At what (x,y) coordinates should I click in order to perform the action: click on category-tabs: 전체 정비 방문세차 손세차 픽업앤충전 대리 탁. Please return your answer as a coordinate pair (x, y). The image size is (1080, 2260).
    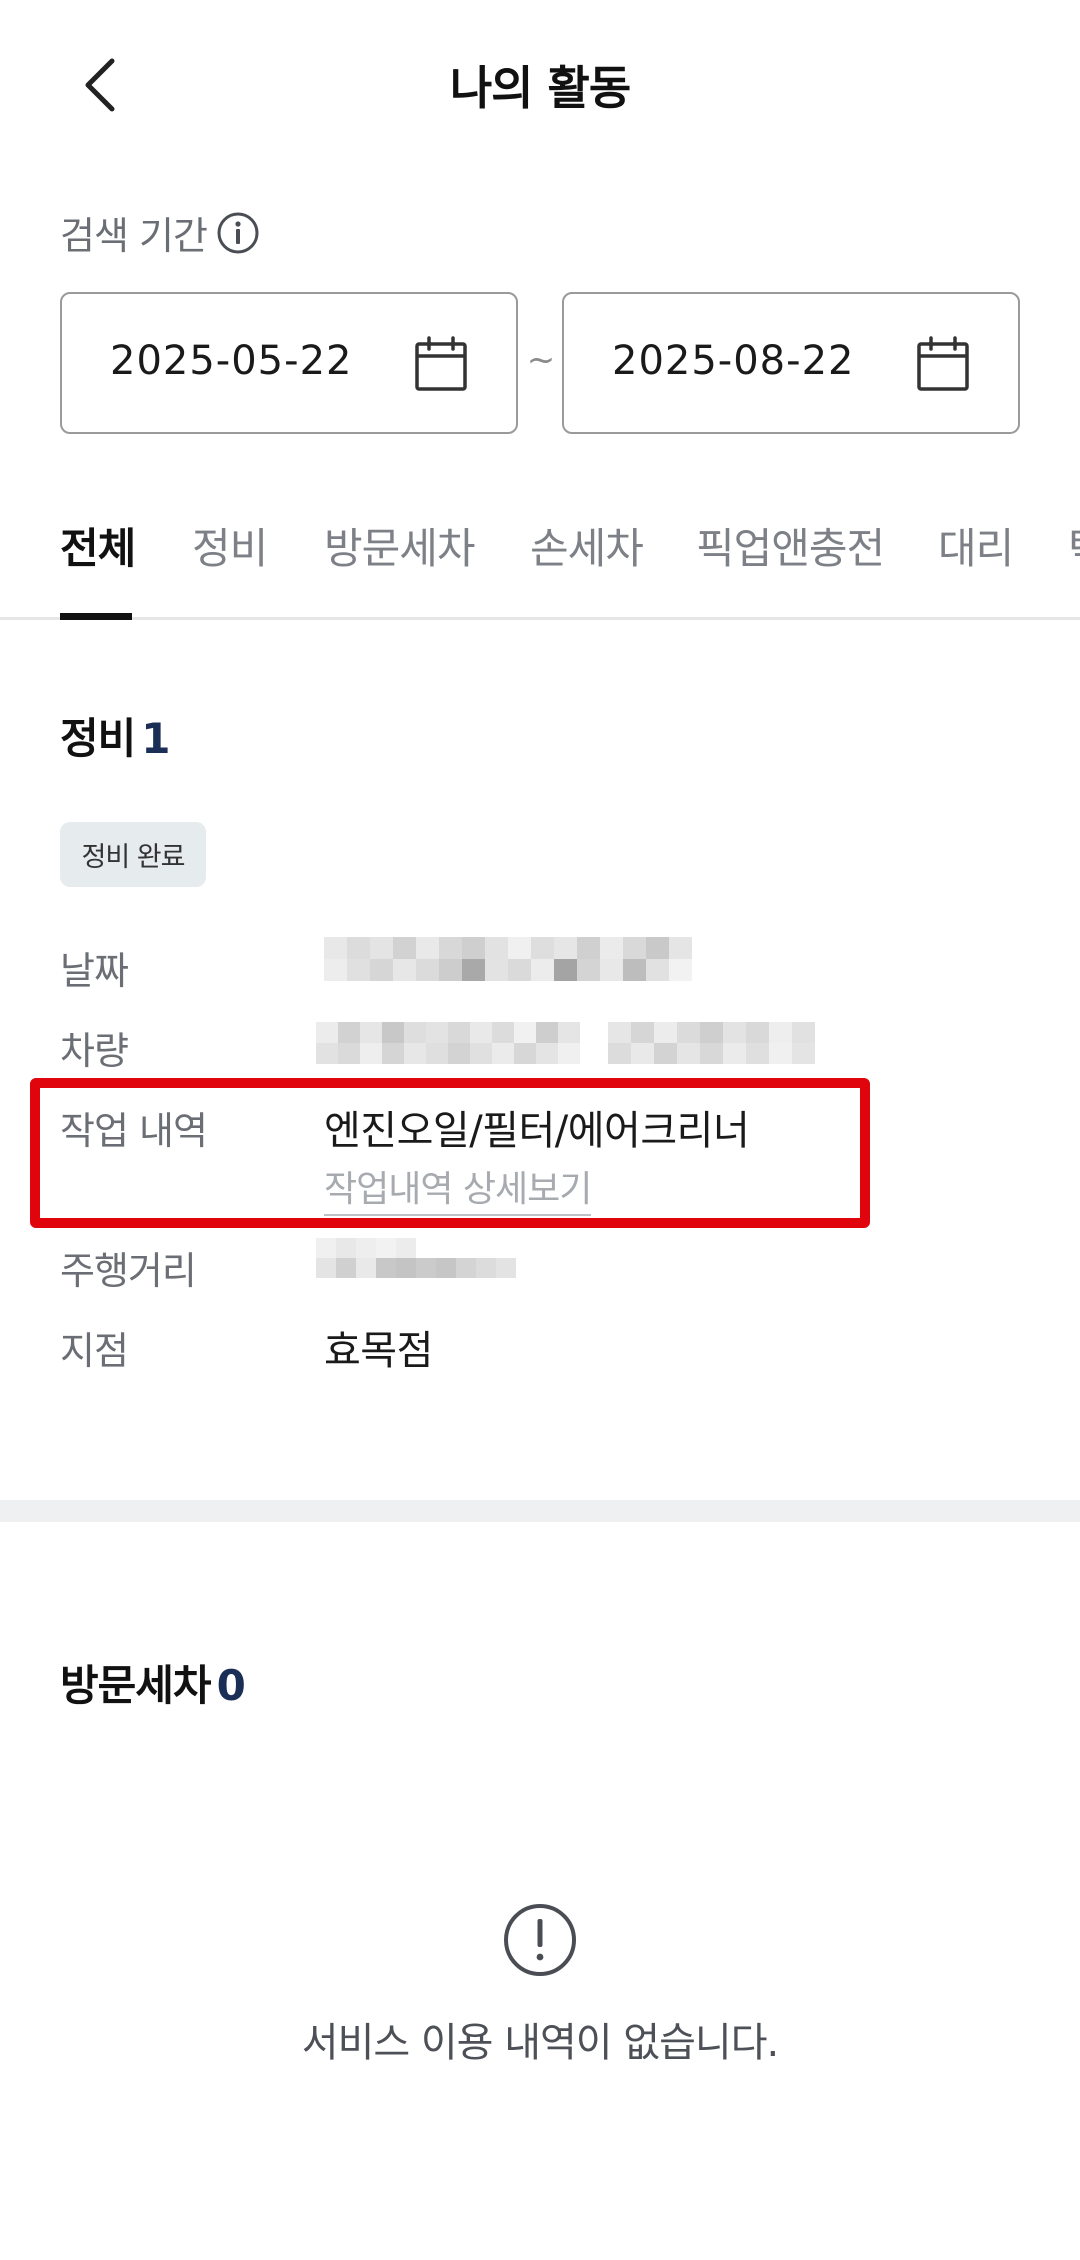
    Looking at the image, I should click on (540, 567).